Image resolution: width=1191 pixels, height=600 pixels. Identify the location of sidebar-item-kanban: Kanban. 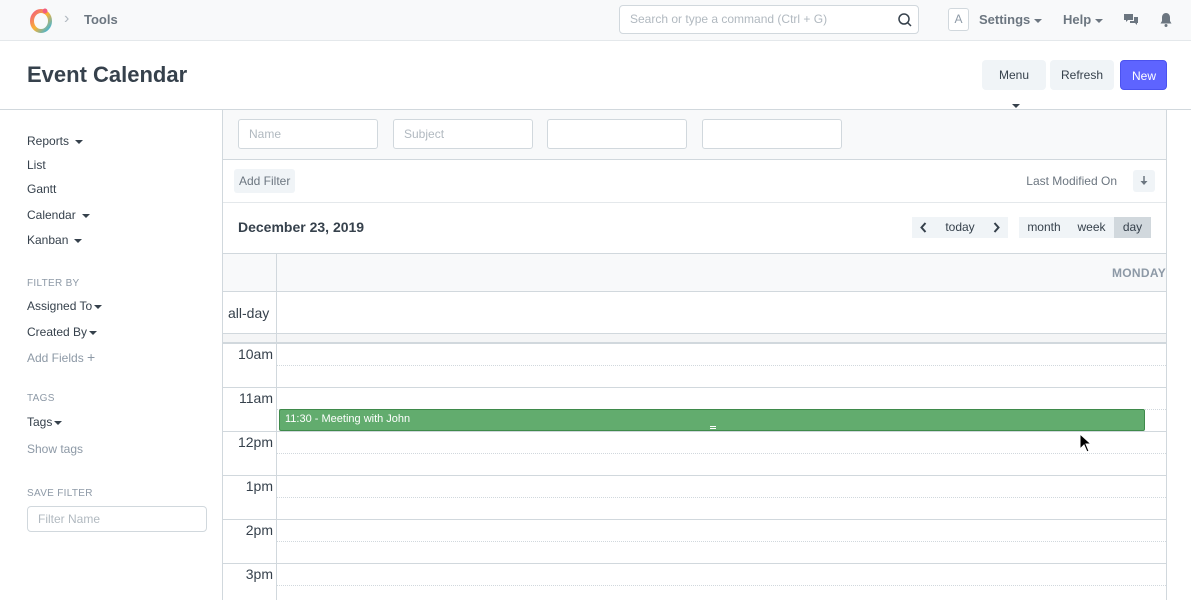
(55, 240).